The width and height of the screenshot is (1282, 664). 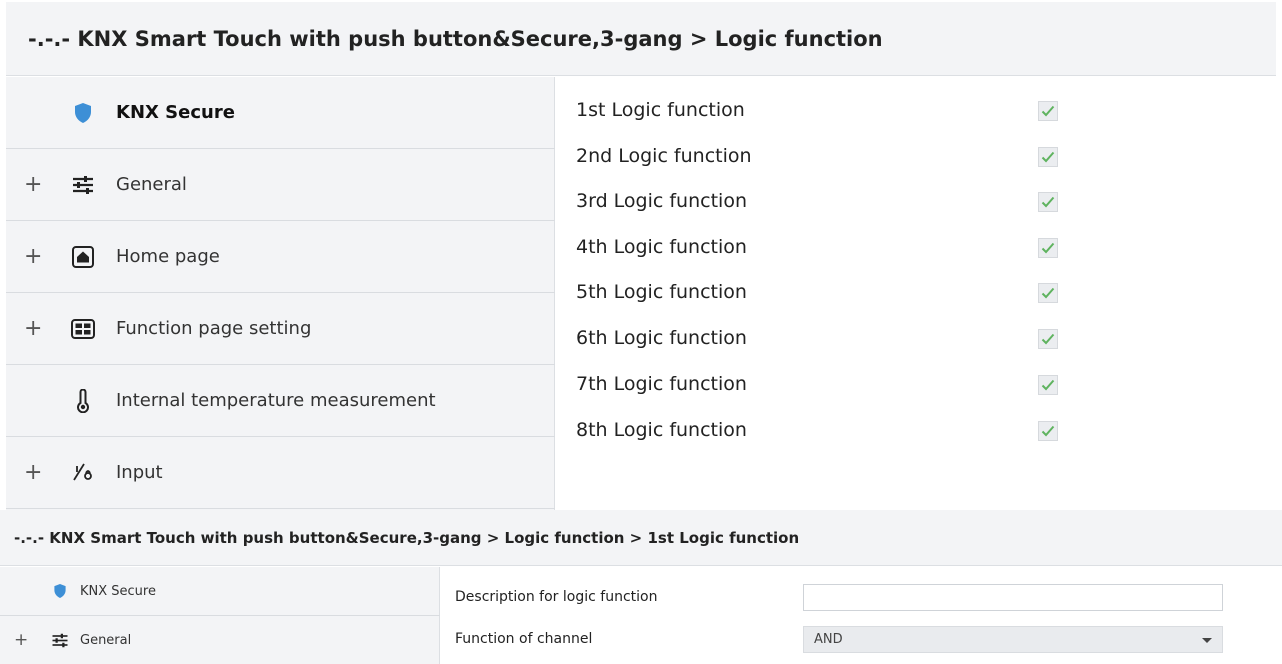 I want to click on home-icon, so click(x=83, y=257).